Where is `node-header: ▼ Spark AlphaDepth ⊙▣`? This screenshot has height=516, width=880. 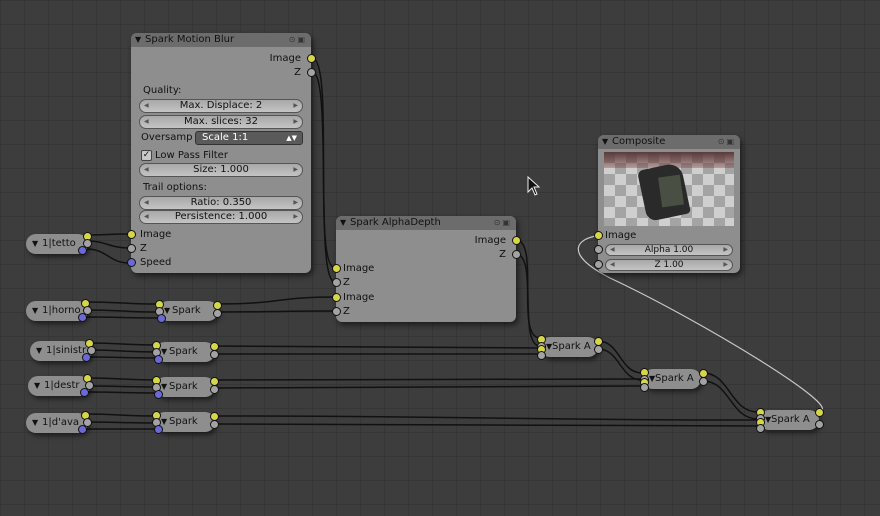 node-header: ▼ Spark AlphaDepth ⊙▣ is located at coordinates (426, 223).